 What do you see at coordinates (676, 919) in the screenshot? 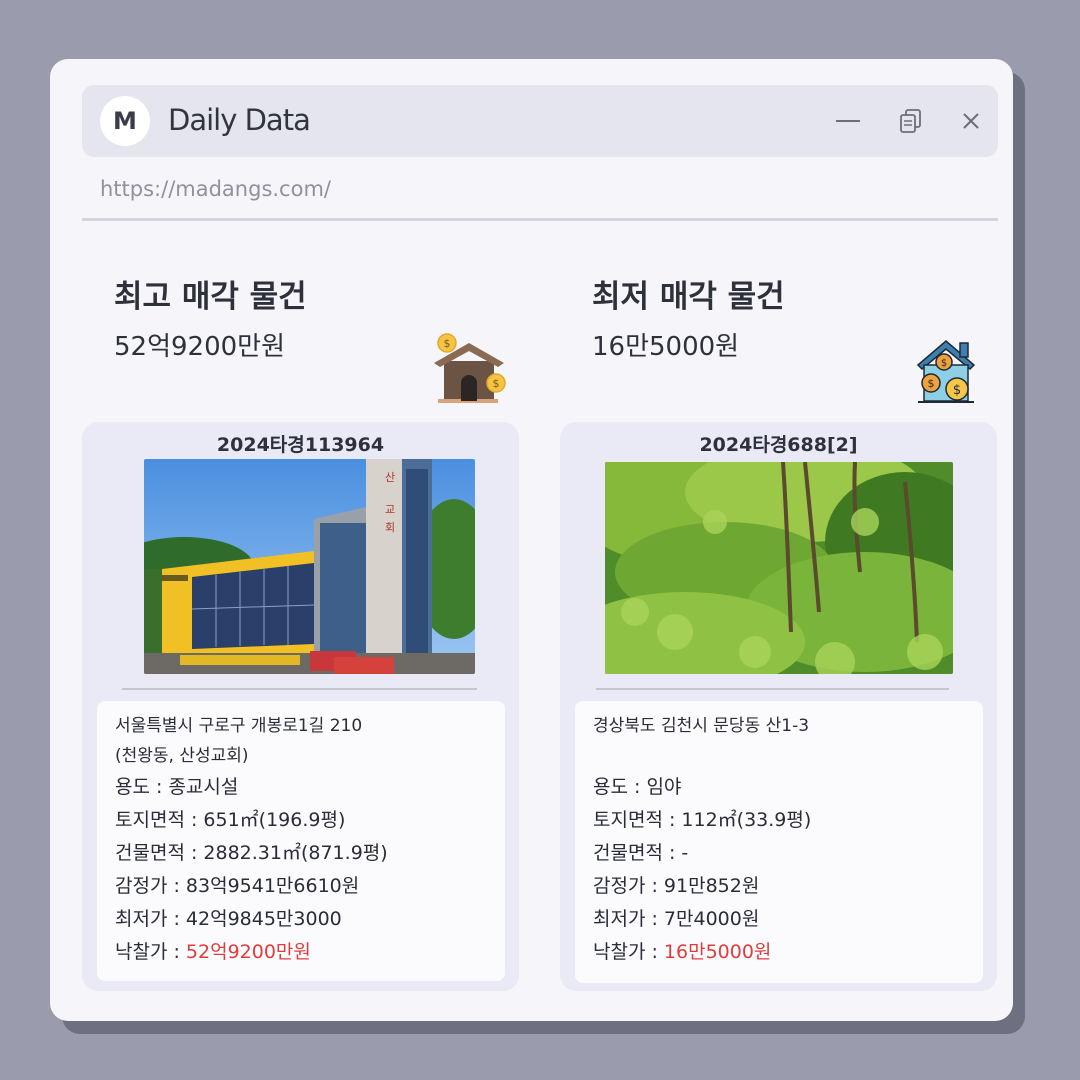
I see `minimum-price-text: 최저가 : 7만4000원` at bounding box center [676, 919].